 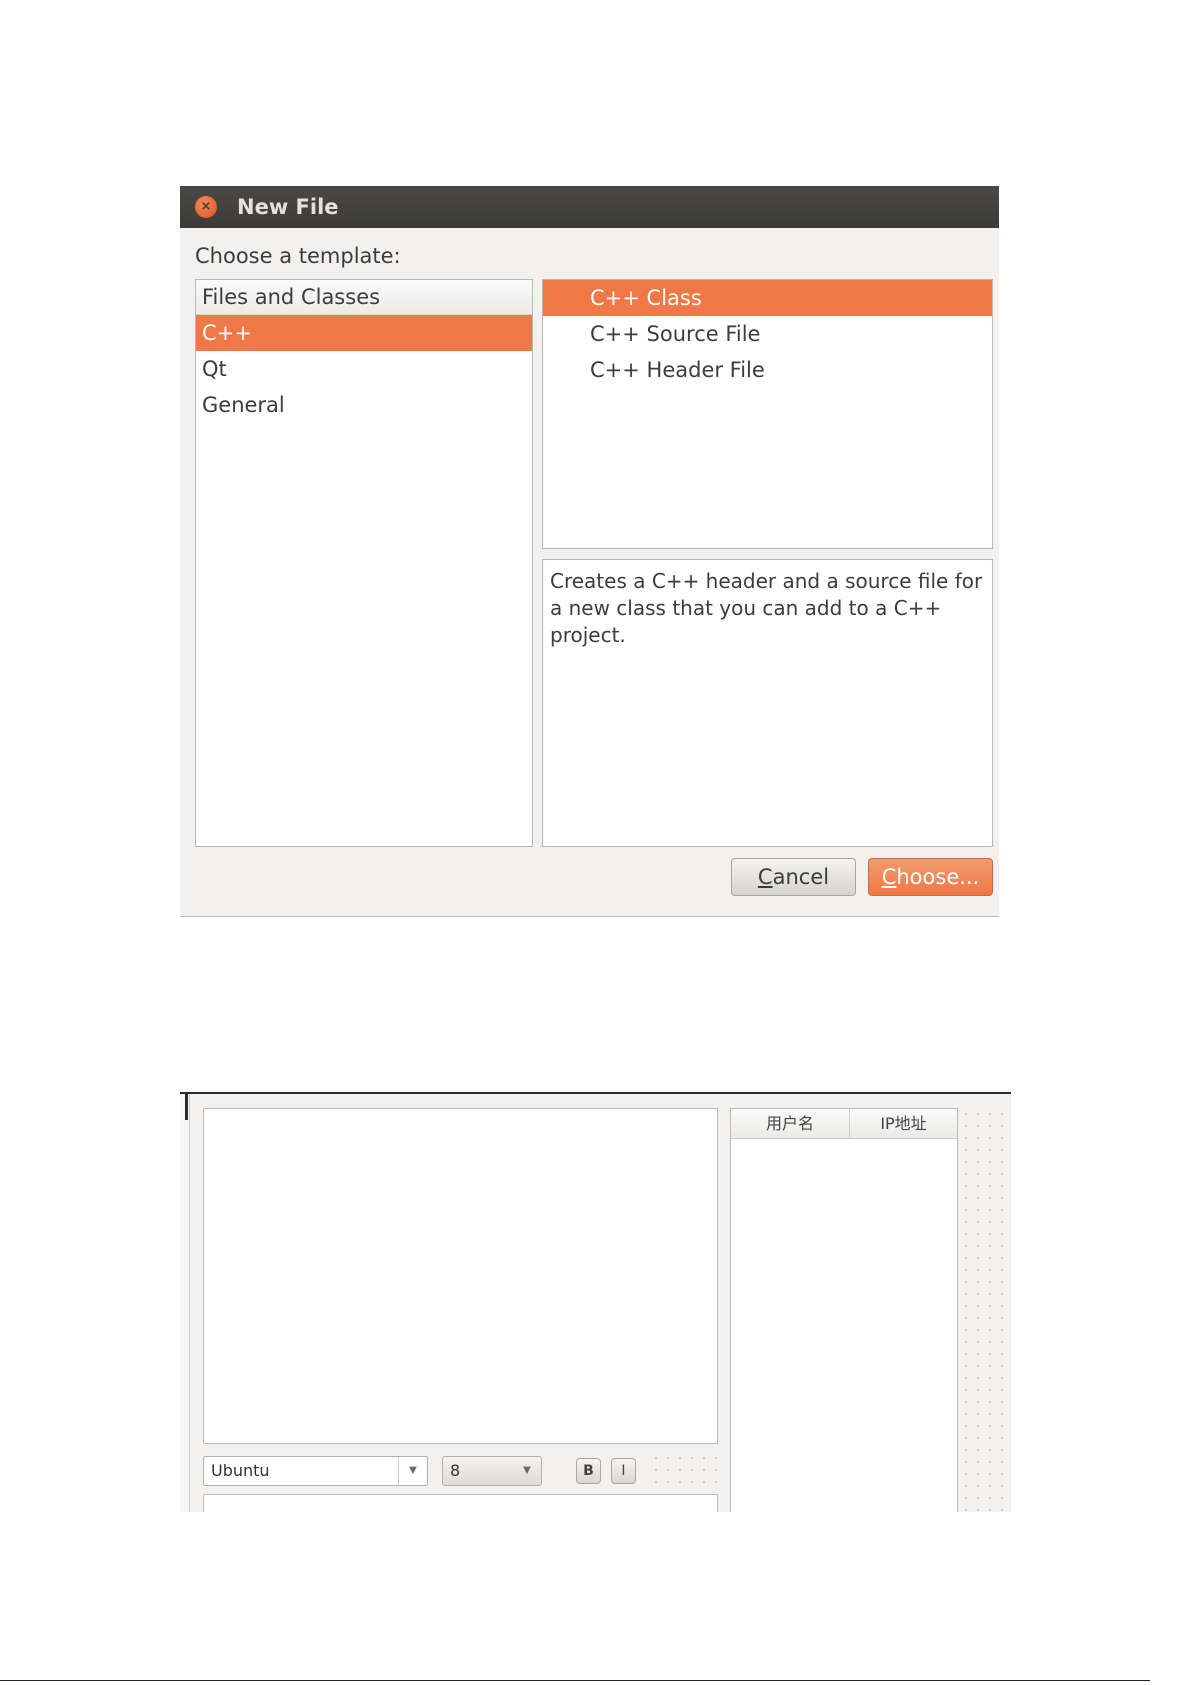 What do you see at coordinates (364, 563) in the screenshot?
I see `category-list: Files and Classes C++ Qt General` at bounding box center [364, 563].